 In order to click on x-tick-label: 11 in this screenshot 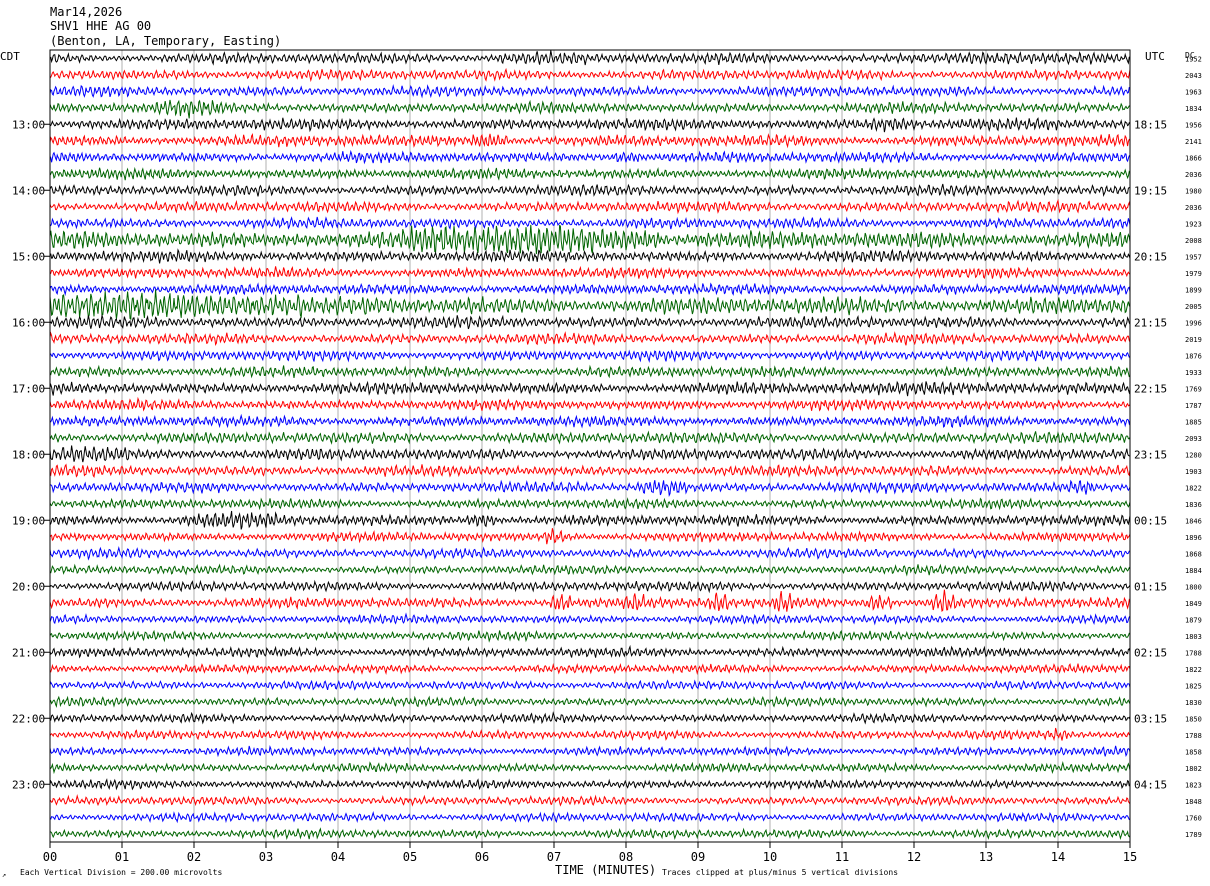, I will do `click(842, 857)`.